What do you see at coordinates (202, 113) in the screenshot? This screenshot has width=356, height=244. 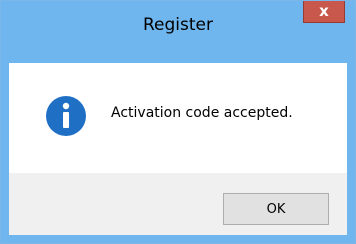 I see `message-text: Activation code accepted.` at bounding box center [202, 113].